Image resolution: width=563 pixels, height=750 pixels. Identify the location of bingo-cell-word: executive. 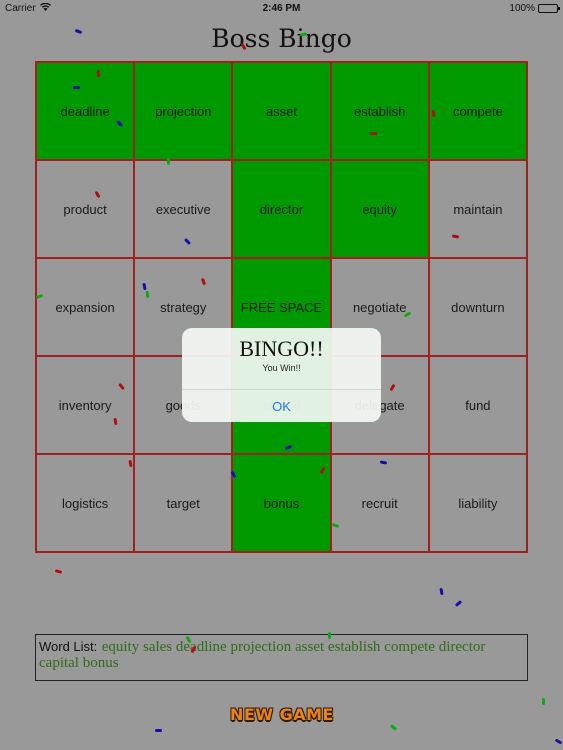
(183, 209).